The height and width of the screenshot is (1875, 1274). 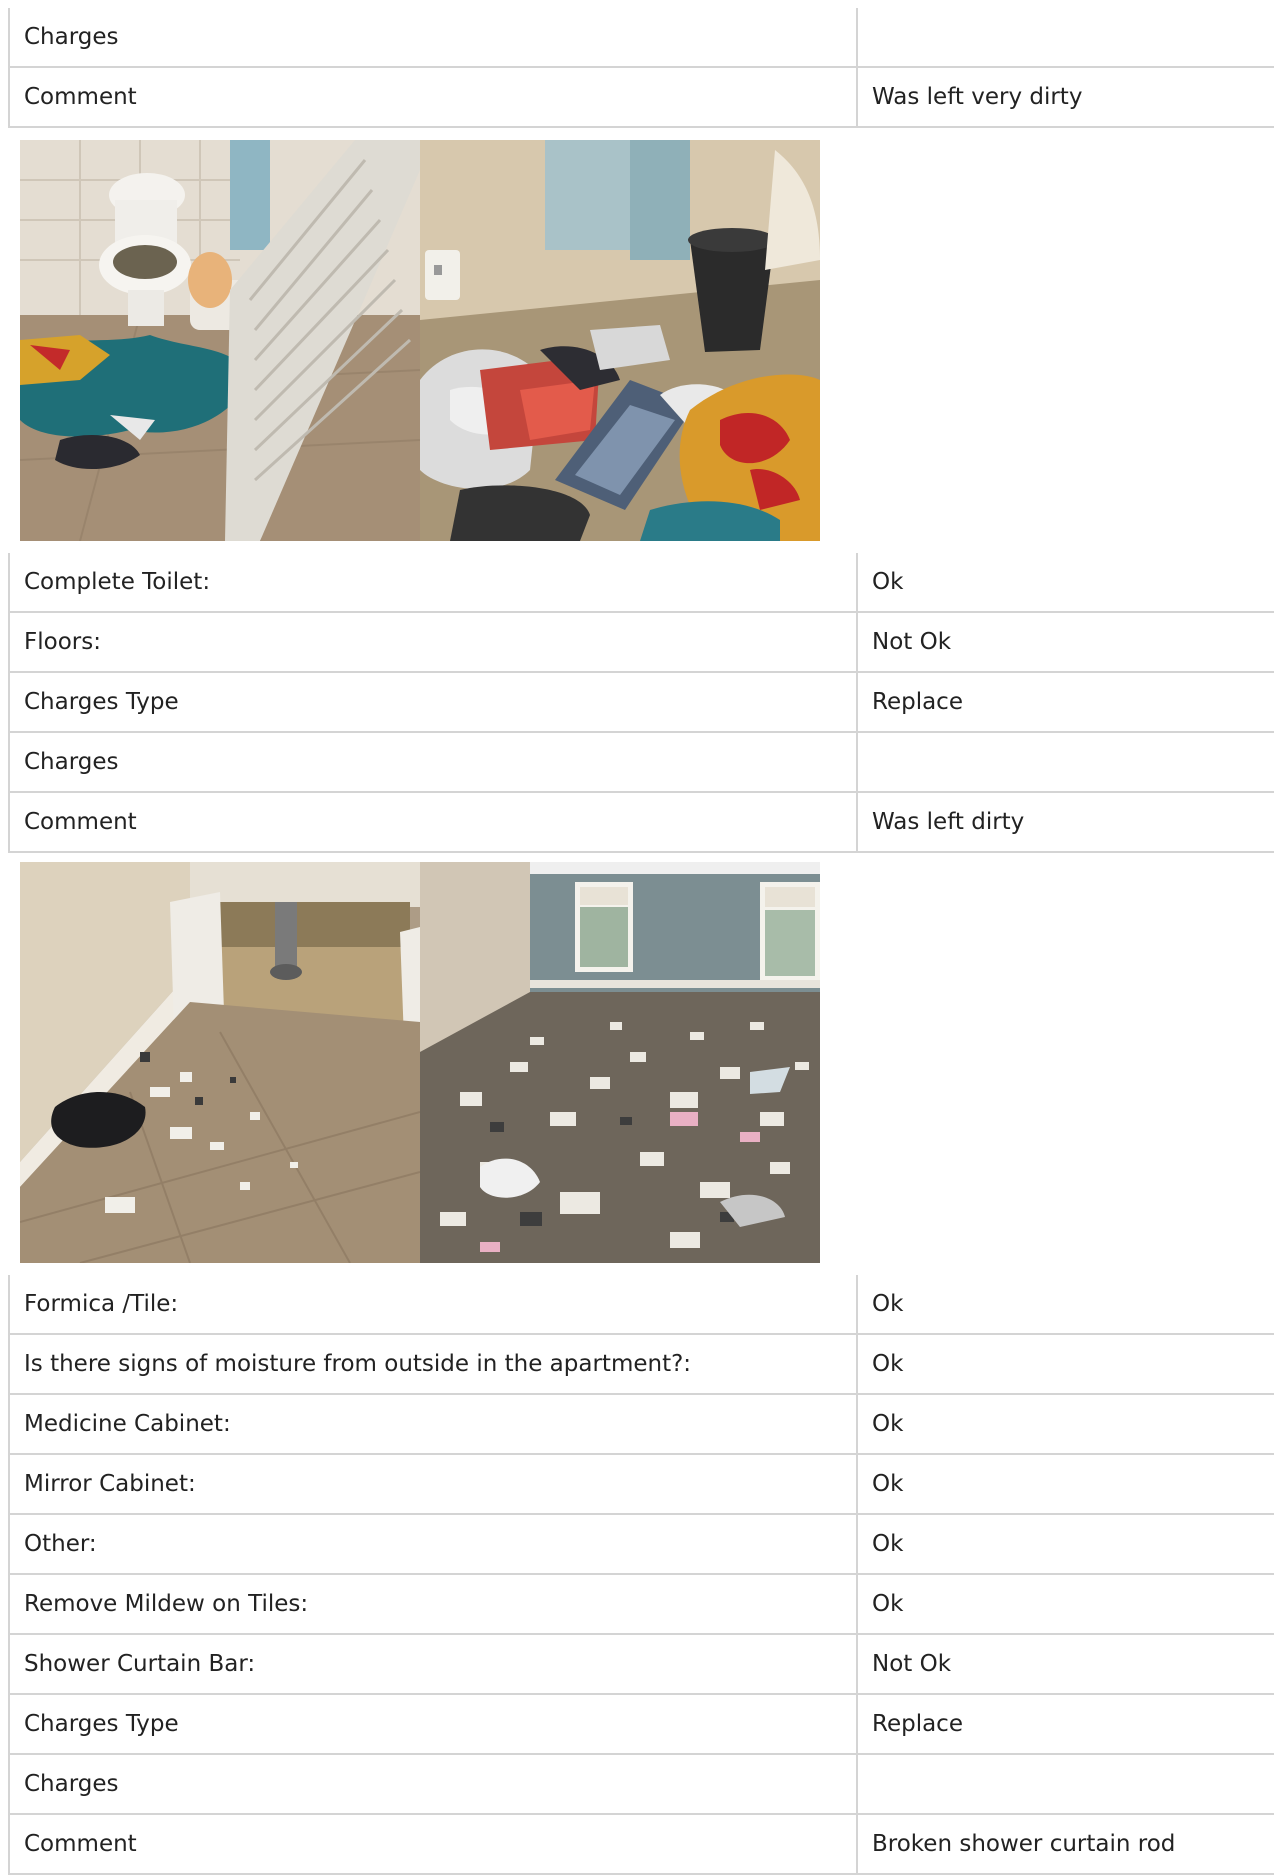 I want to click on table-row: Floors: Not Ok, so click(x=641, y=642).